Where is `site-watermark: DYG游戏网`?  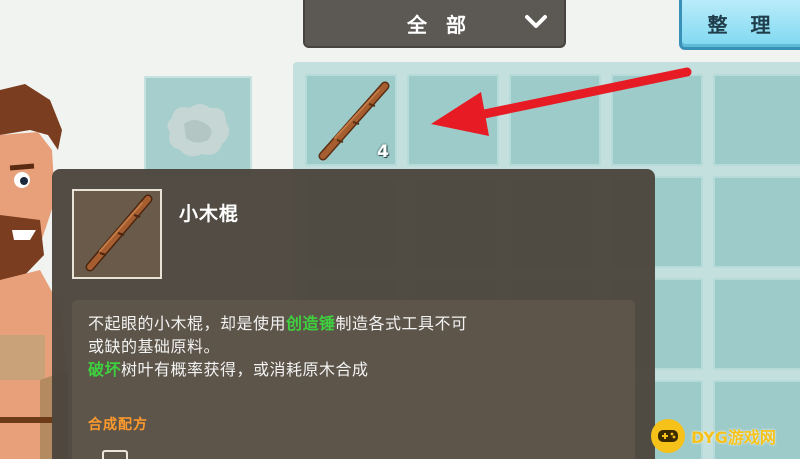
site-watermark: DYG游戏网 is located at coordinates (725, 435).